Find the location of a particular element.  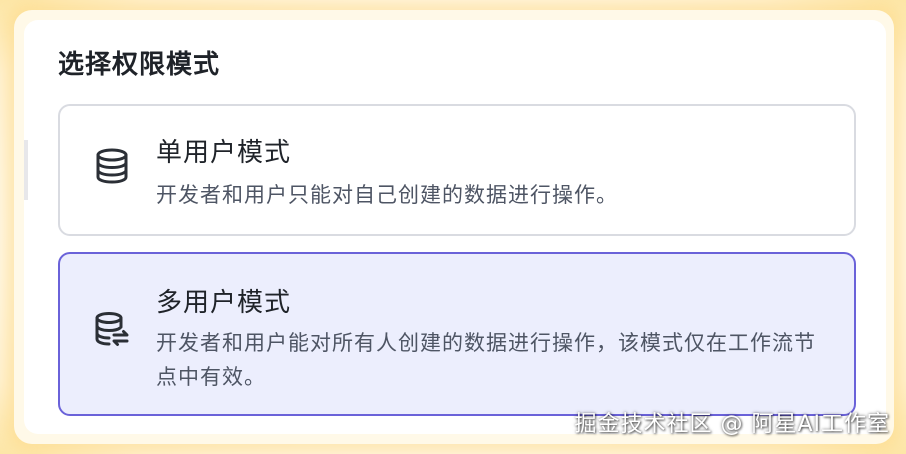

background-strip is located at coordinates (26, 170).